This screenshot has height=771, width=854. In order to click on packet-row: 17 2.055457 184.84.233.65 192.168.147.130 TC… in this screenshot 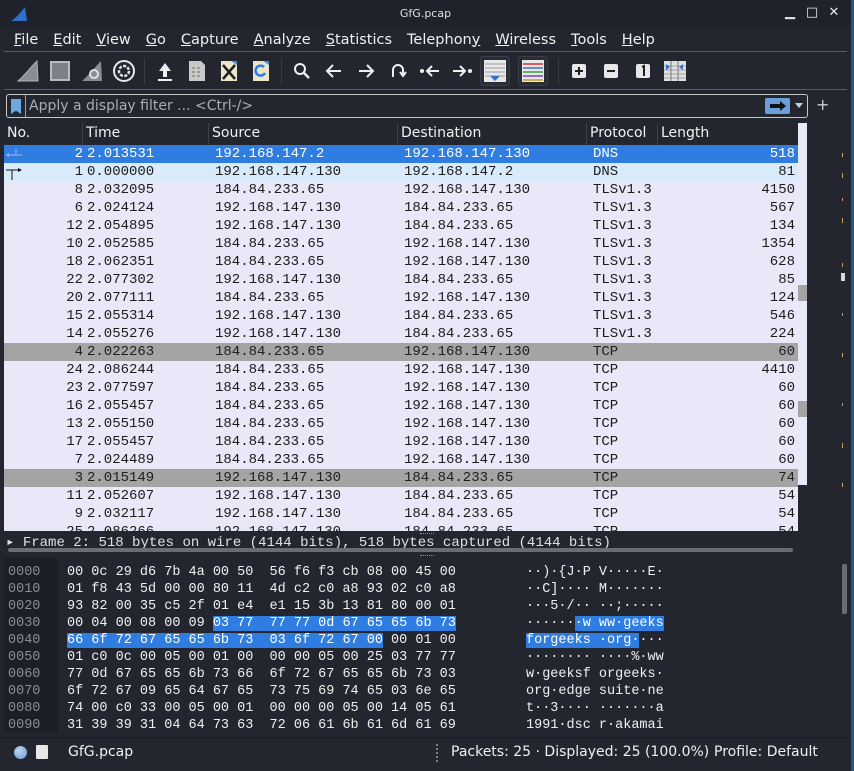, I will do `click(401, 442)`.